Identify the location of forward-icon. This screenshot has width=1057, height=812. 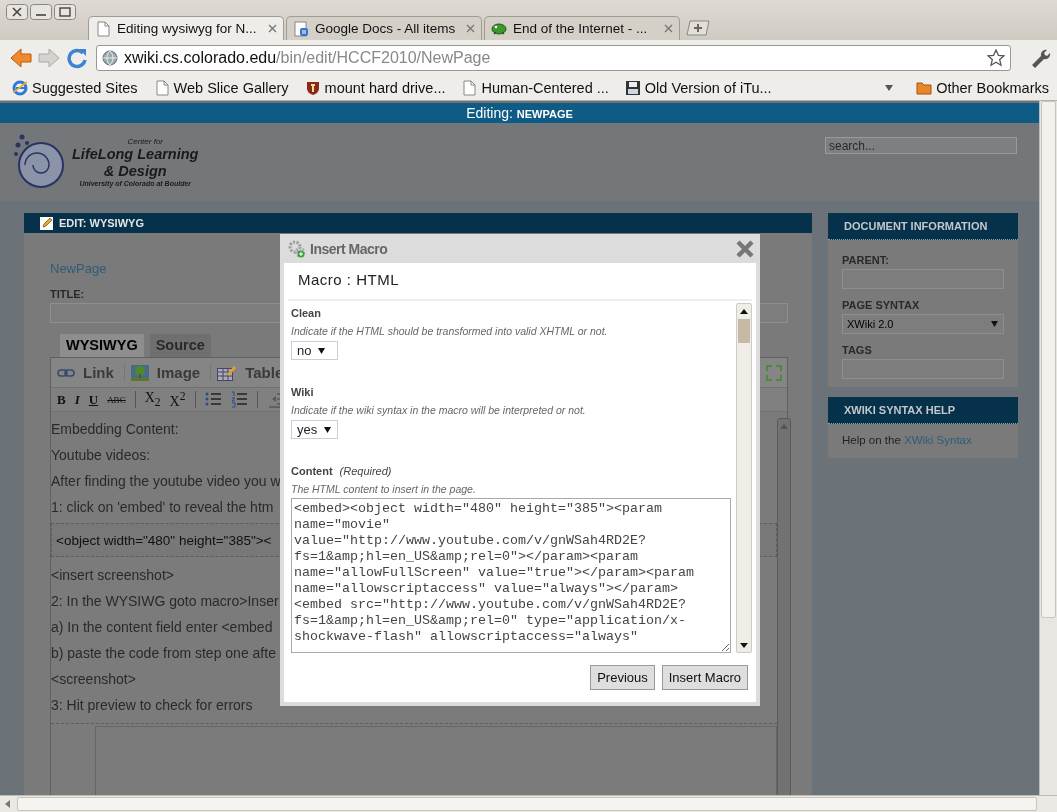
(49, 58).